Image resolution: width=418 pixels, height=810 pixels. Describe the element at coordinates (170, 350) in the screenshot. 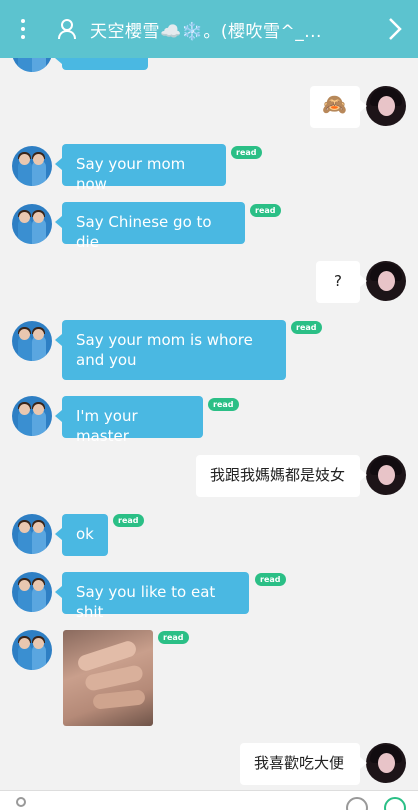

I see `message-bubble-incoming: Say your mom is whore and you` at that location.